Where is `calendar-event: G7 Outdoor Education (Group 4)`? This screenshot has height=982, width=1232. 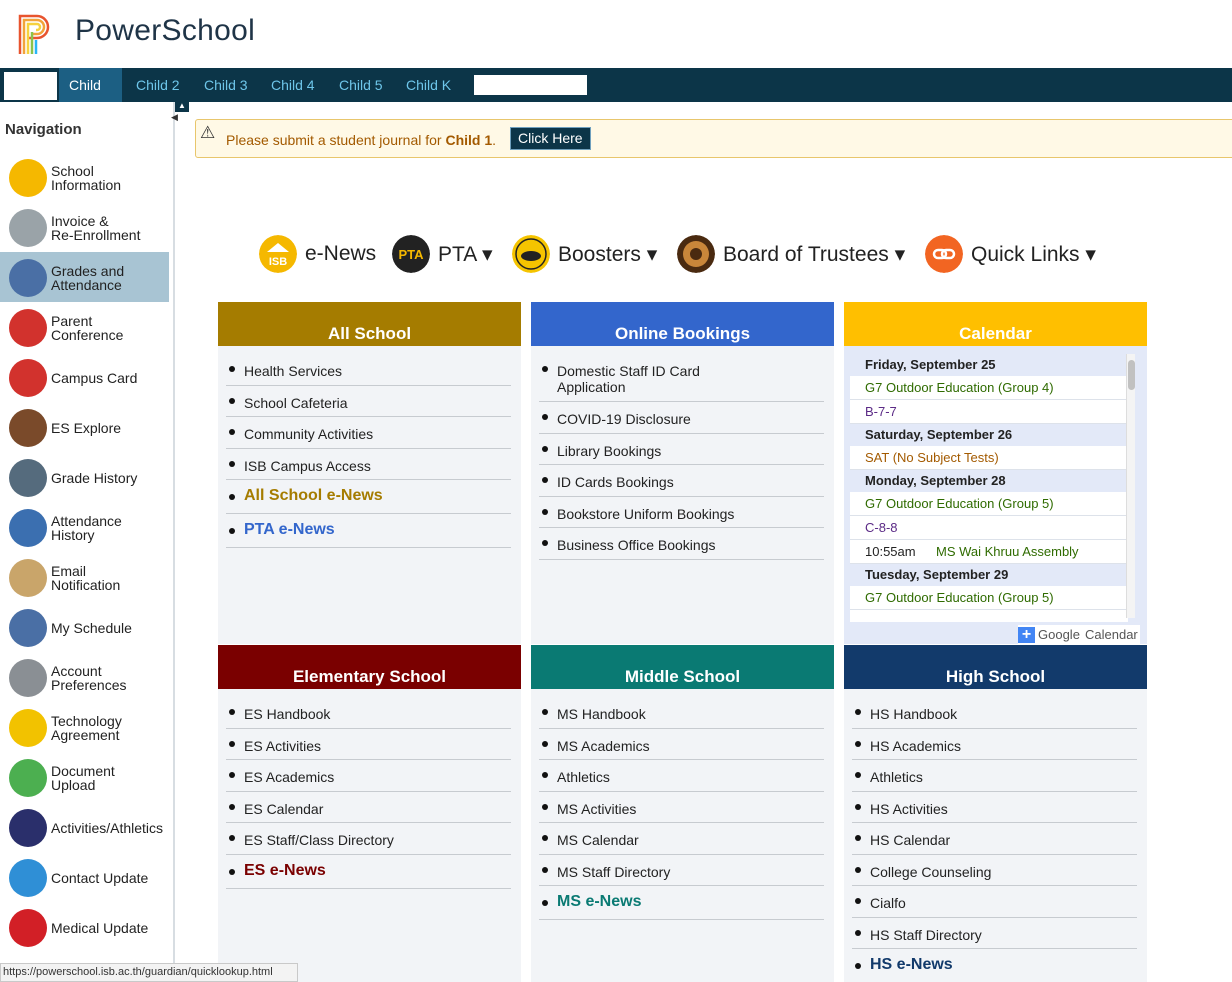
calendar-event: G7 Outdoor Education (Group 4) is located at coordinates (989, 388).